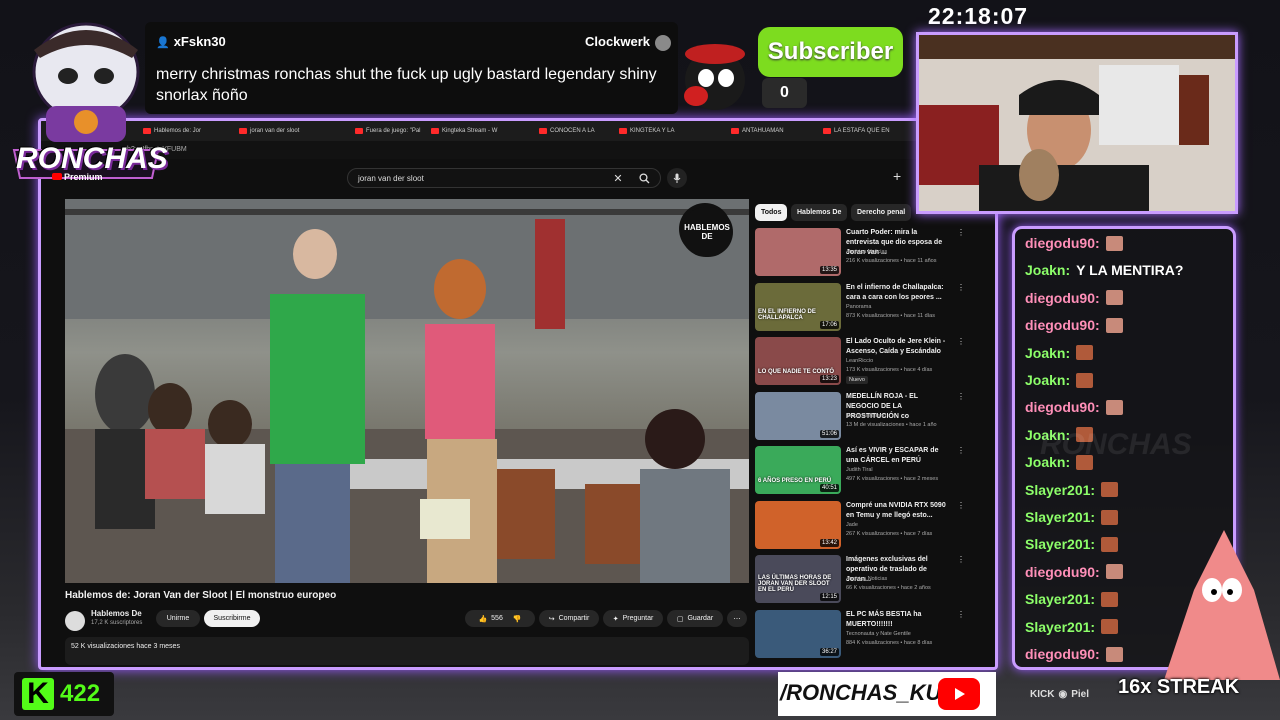 The width and height of the screenshot is (1280, 720). Describe the element at coordinates (878, 634) in the screenshot. I see `recommended-channel: Tecnonauta y Nate Gentile` at that location.